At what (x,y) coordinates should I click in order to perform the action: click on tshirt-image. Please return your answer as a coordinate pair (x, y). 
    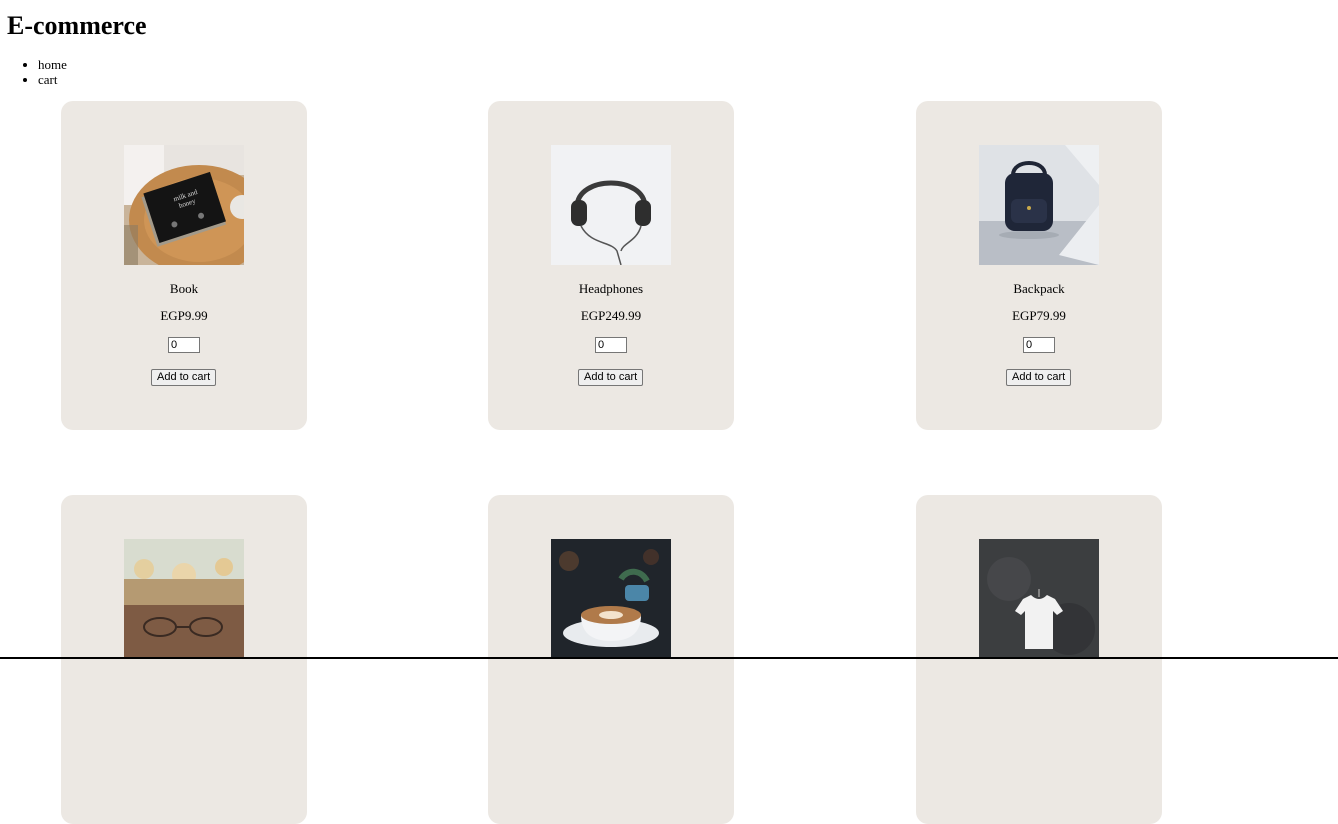
    Looking at the image, I should click on (1039, 599).